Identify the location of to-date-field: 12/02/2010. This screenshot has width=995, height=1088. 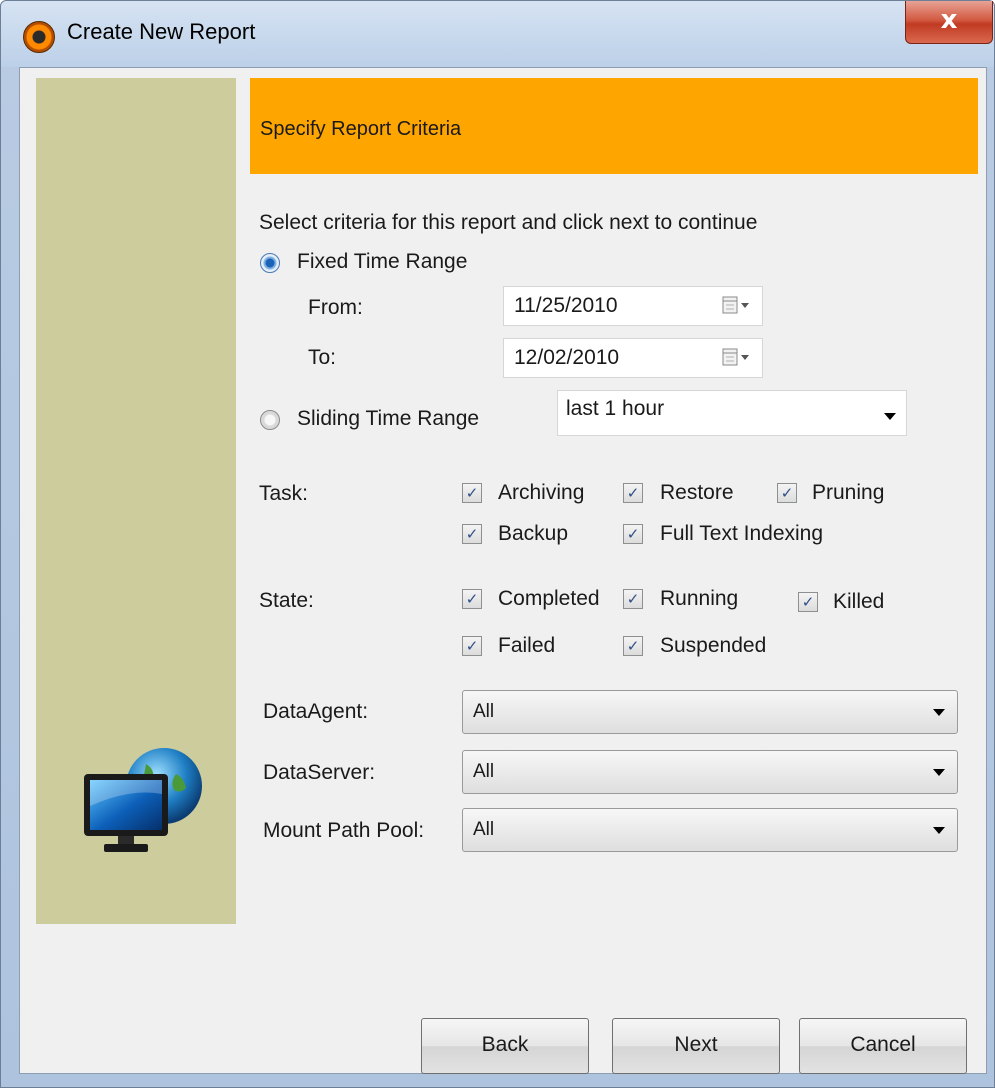
(633, 358).